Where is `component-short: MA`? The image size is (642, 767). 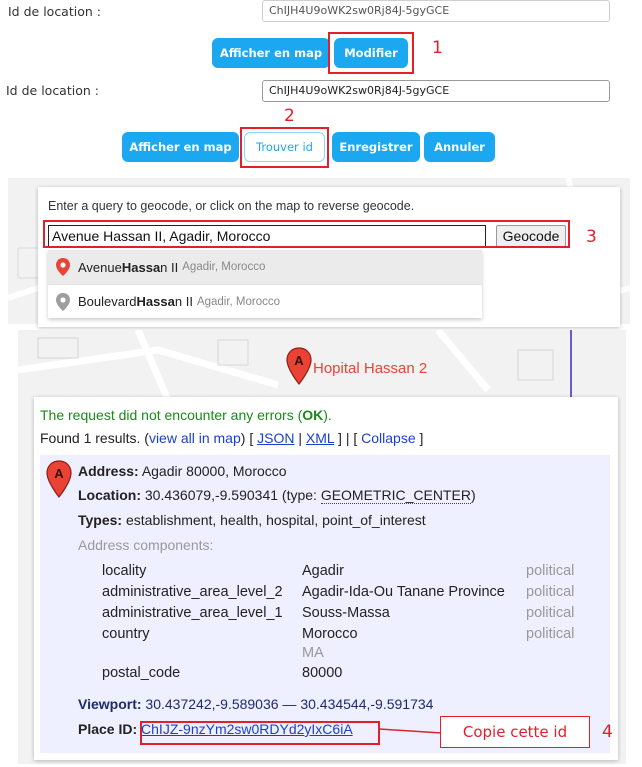 component-short: MA is located at coordinates (313, 653).